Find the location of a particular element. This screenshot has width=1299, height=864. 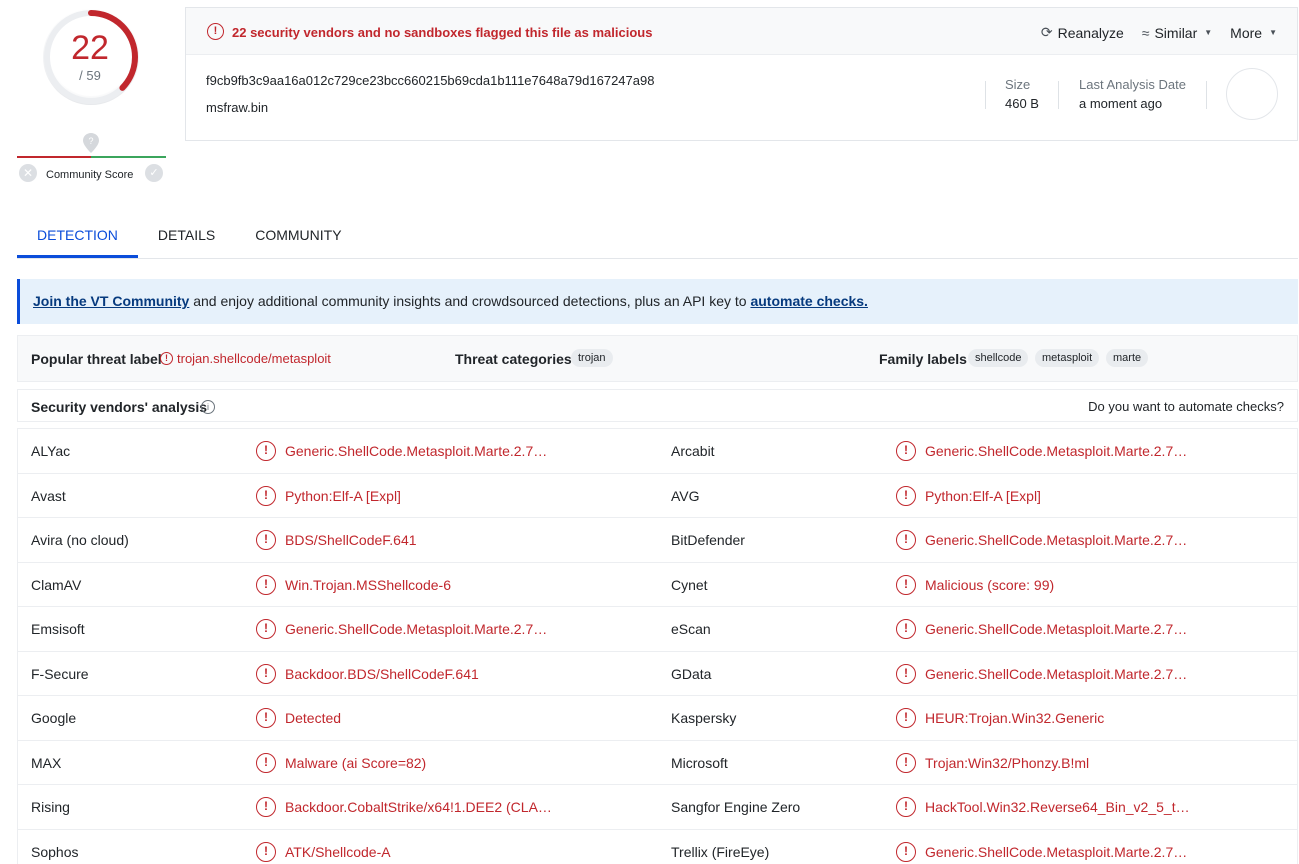

refresh-icon: ⟳ is located at coordinates (1046, 32).